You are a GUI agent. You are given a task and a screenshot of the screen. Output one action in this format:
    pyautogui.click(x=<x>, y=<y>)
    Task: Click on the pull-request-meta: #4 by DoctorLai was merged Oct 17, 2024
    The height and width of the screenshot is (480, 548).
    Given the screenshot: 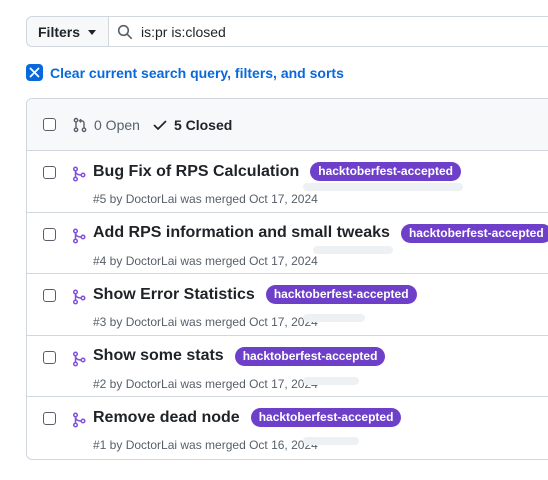 What is the action you would take?
    pyautogui.click(x=205, y=260)
    